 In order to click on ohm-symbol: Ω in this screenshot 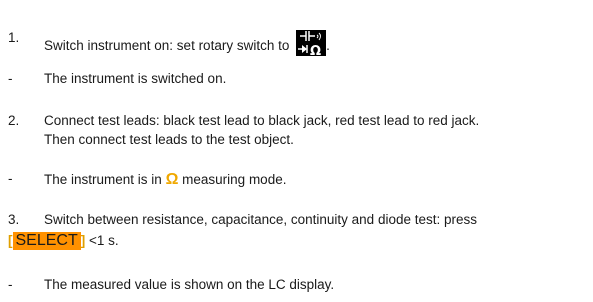, I will do `click(172, 179)`.